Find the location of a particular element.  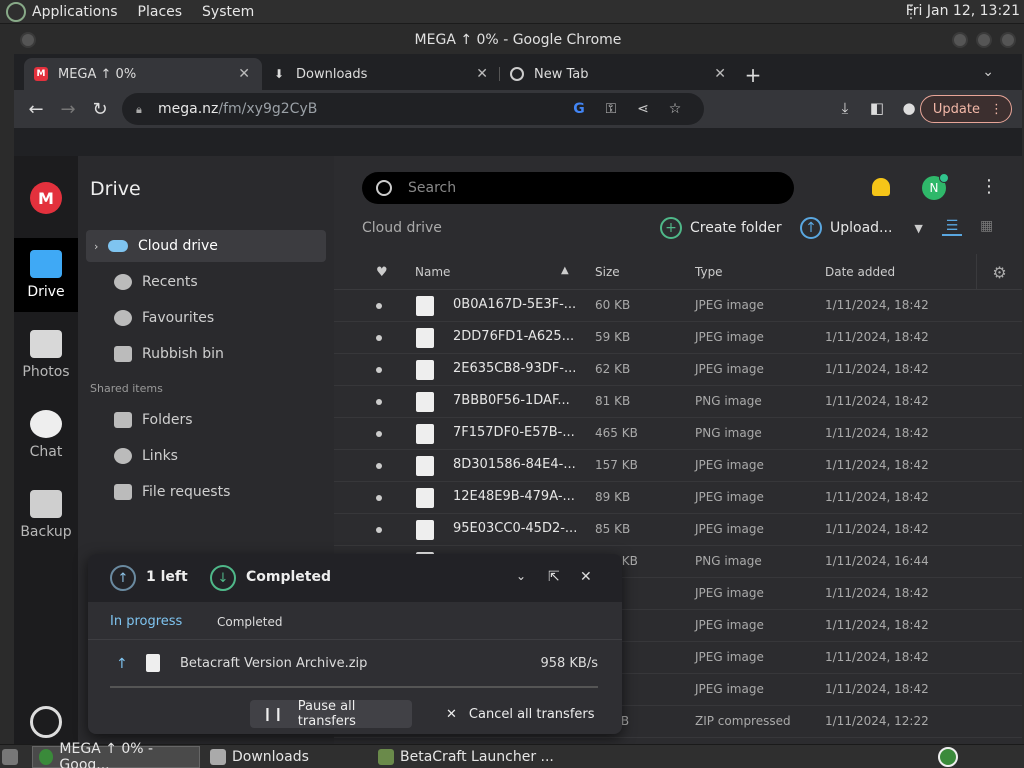

reload-icon: ↻ is located at coordinates (100, 109).